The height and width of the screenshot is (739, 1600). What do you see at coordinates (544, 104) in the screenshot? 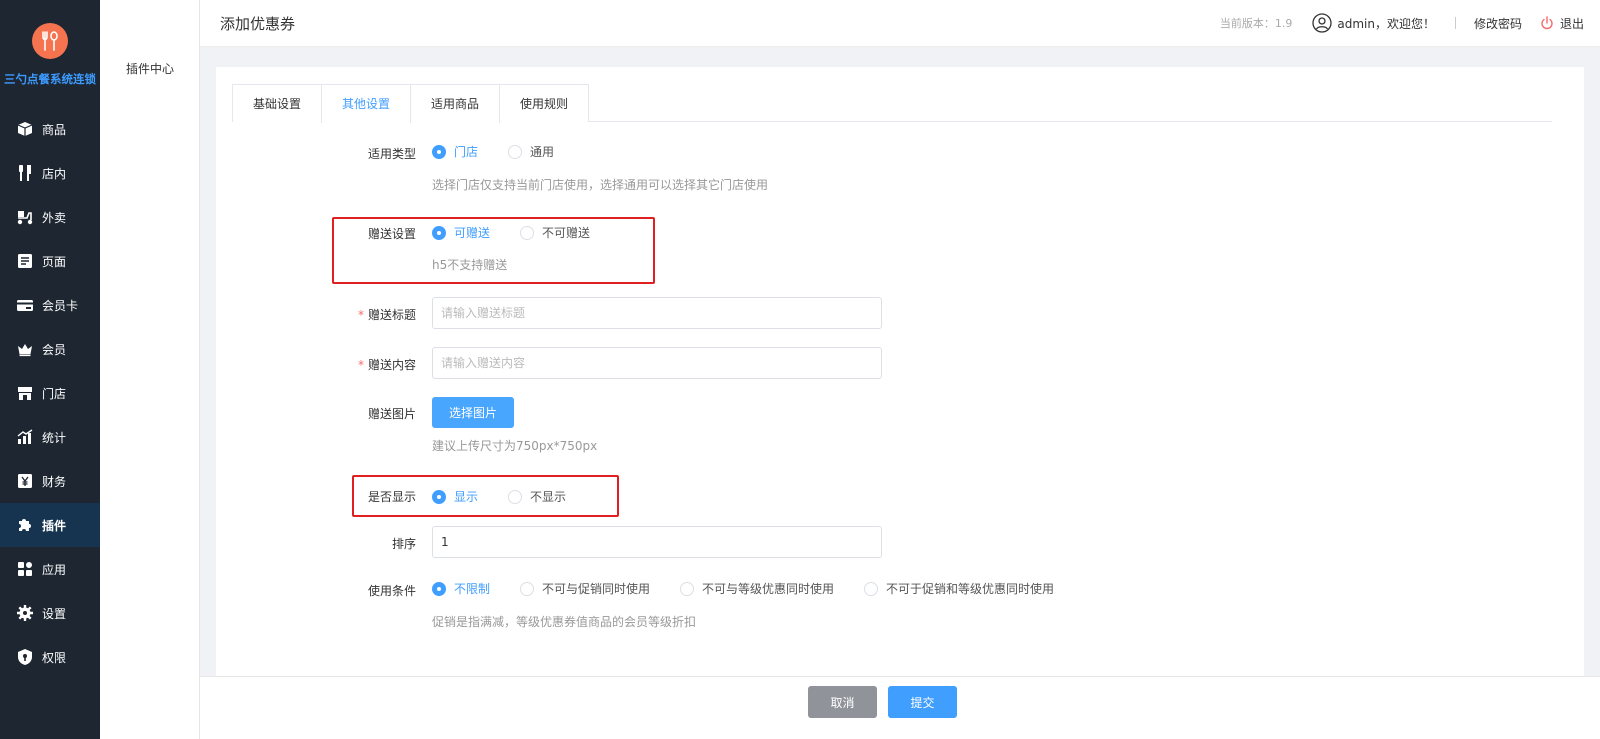
I see `tab-usage-rules: 使用规则` at bounding box center [544, 104].